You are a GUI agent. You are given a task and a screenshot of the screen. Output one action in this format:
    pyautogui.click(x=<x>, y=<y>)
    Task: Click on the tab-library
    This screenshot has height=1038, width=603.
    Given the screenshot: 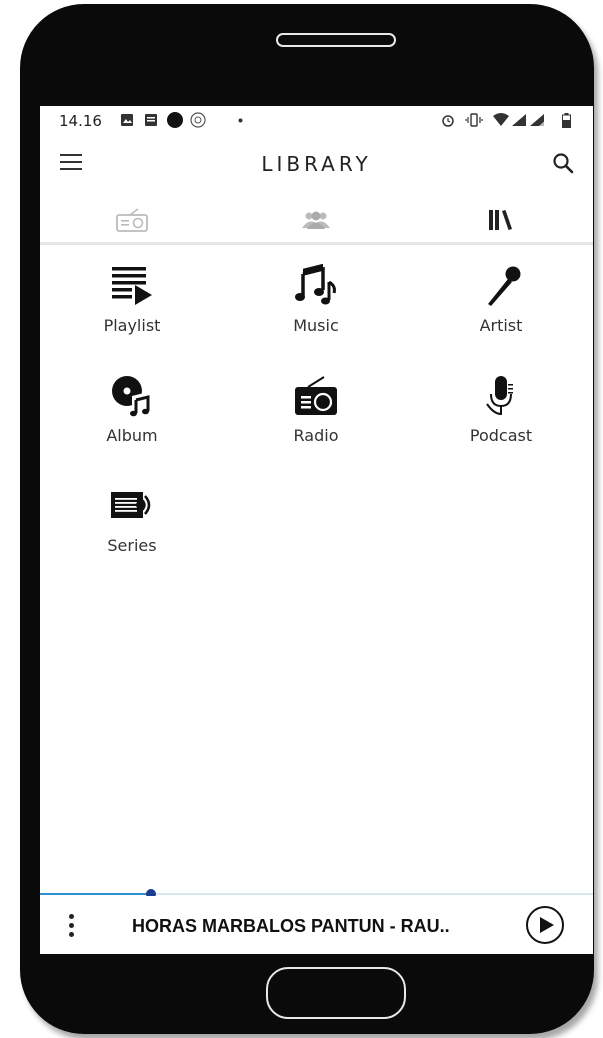 What is the action you would take?
    pyautogui.click(x=501, y=220)
    